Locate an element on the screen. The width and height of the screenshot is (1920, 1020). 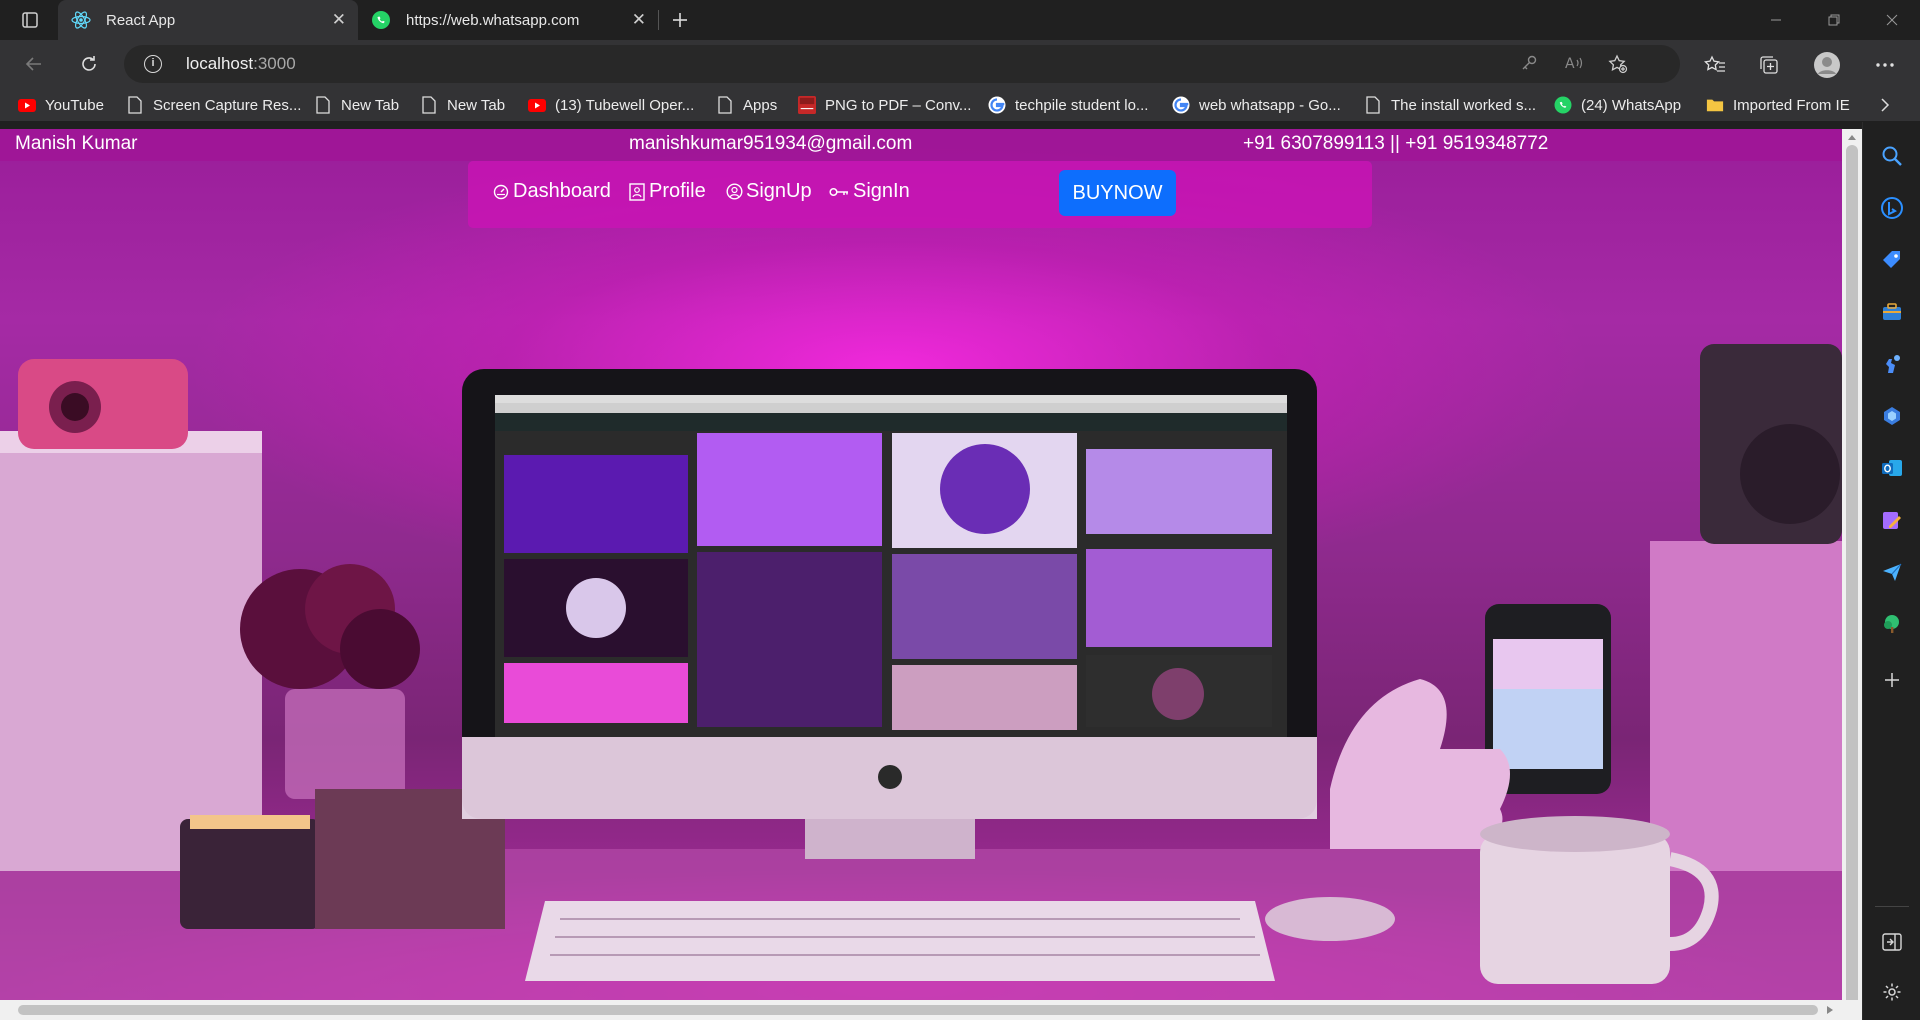
vertical-scroll-thumb is located at coordinates (1852, 576).